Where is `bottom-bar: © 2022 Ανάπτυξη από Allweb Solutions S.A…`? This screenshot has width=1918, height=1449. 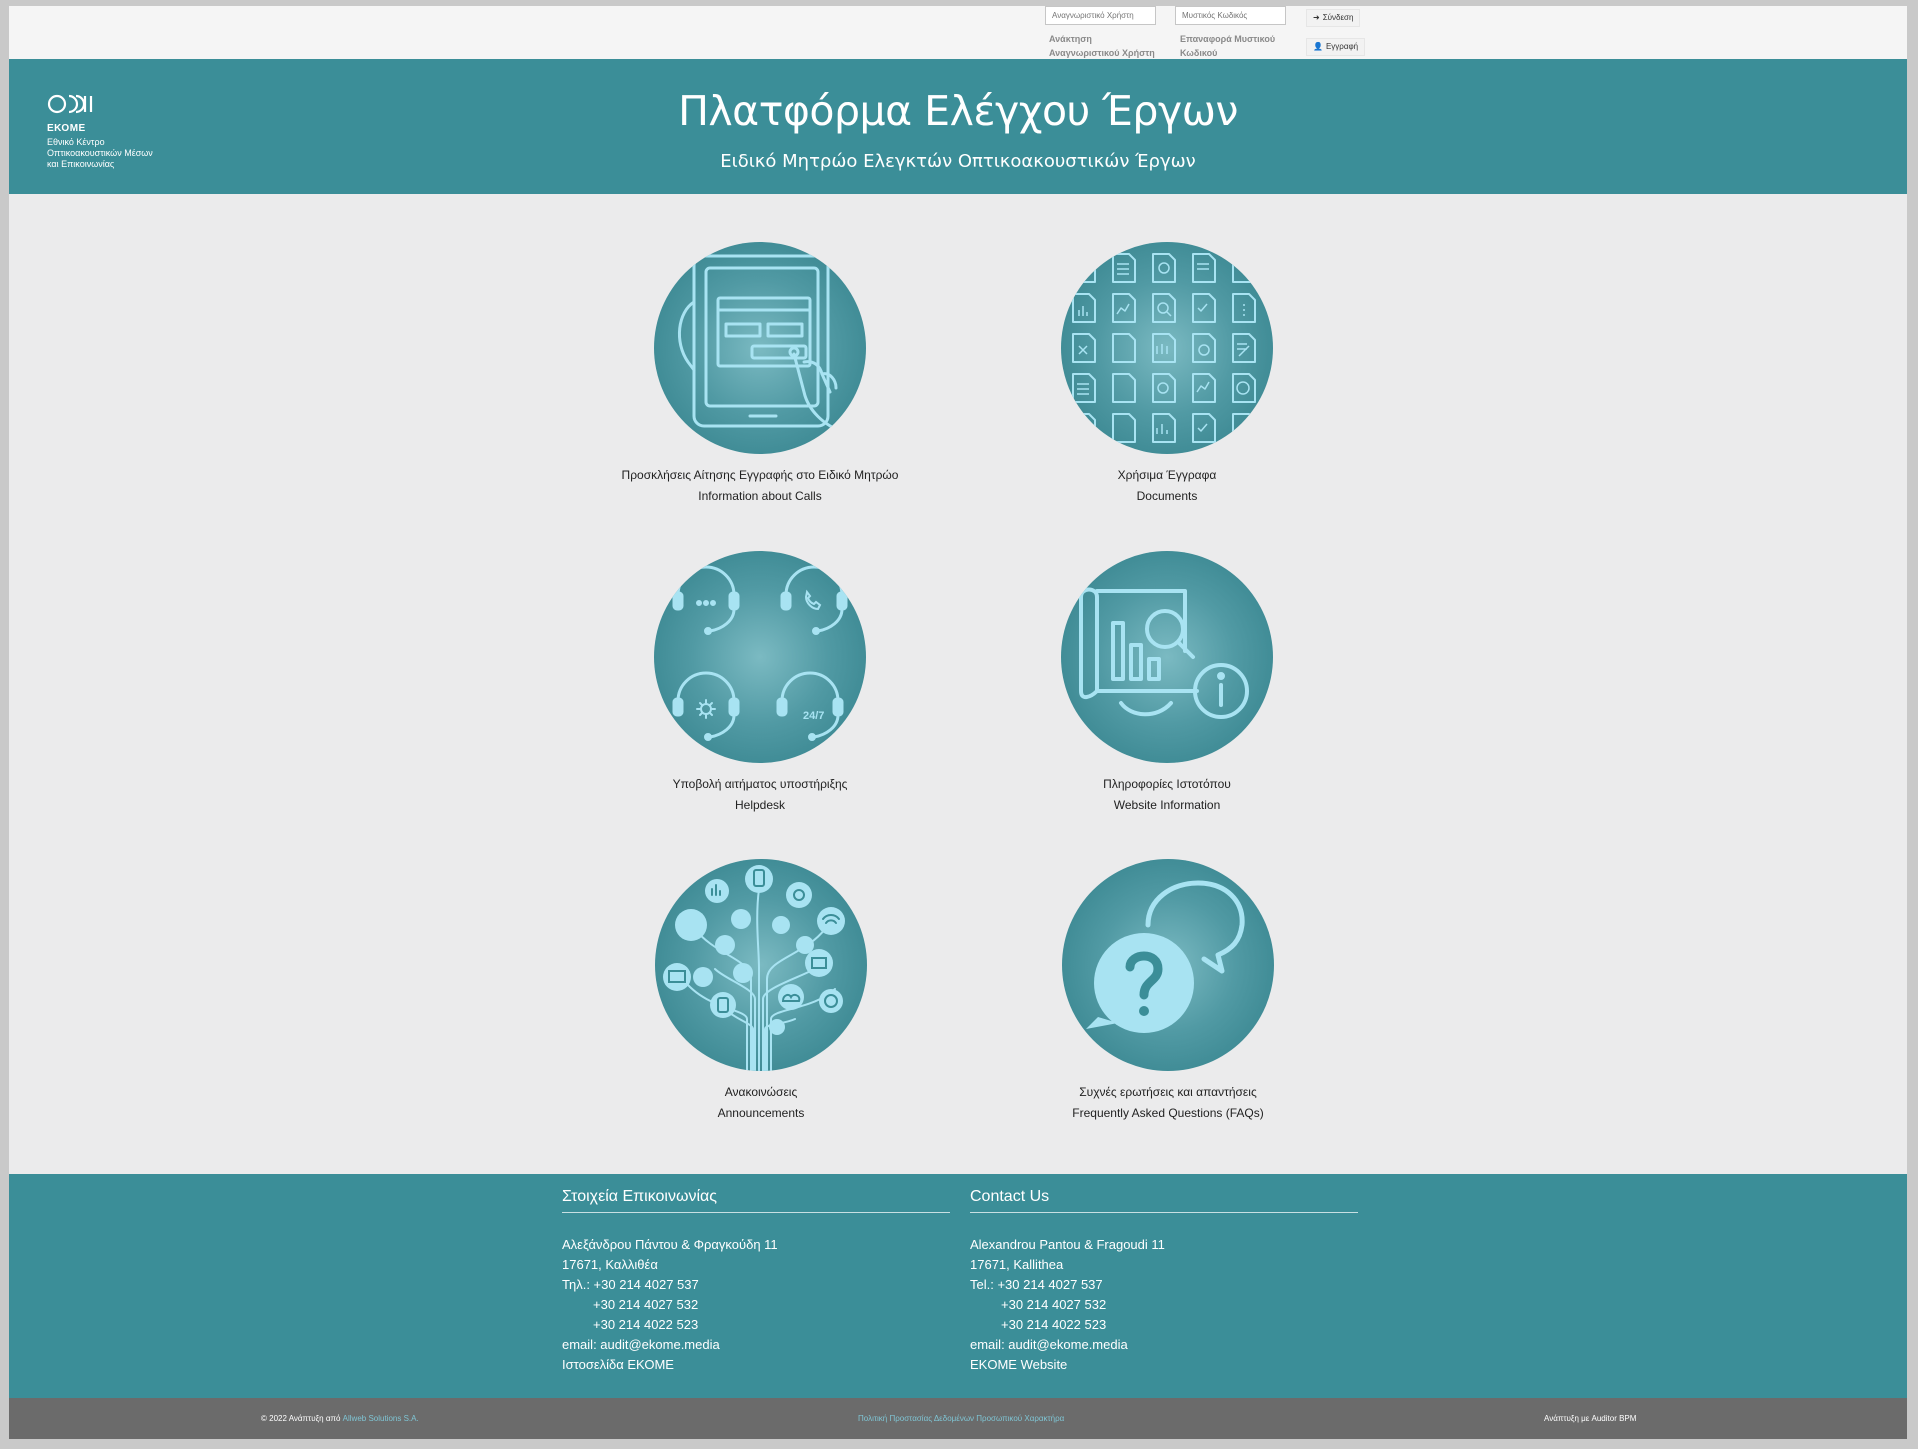
bottom-bar: © 2022 Ανάπτυξη από Allweb Solutions S.A… is located at coordinates (958, 1418).